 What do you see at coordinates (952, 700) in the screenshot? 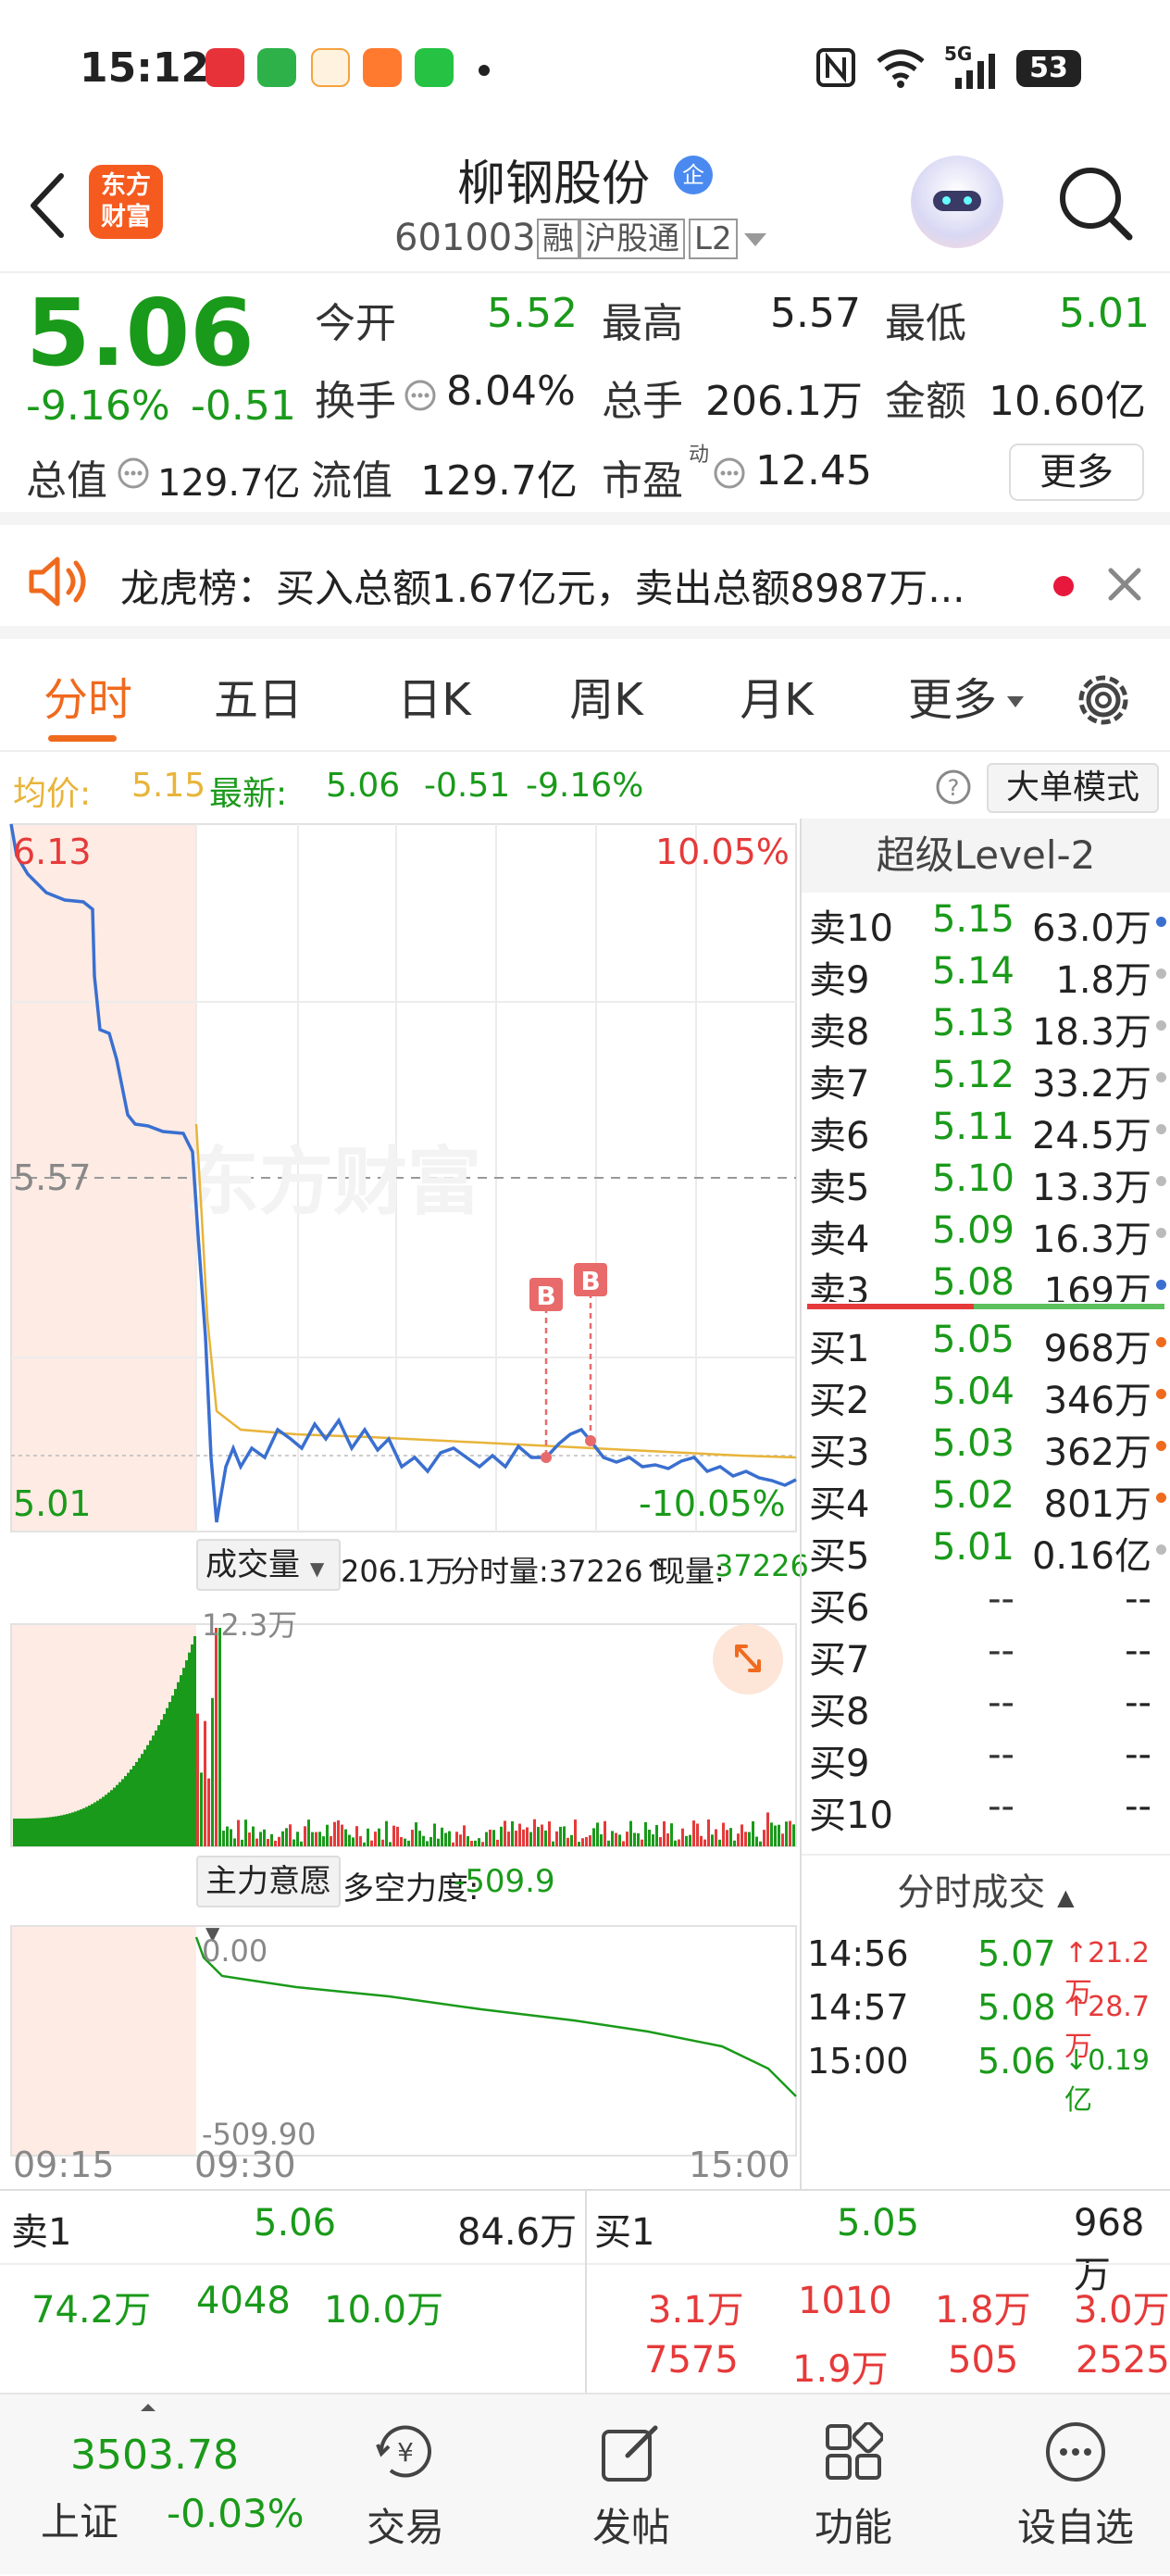
I see `tab-more: 更多` at bounding box center [952, 700].